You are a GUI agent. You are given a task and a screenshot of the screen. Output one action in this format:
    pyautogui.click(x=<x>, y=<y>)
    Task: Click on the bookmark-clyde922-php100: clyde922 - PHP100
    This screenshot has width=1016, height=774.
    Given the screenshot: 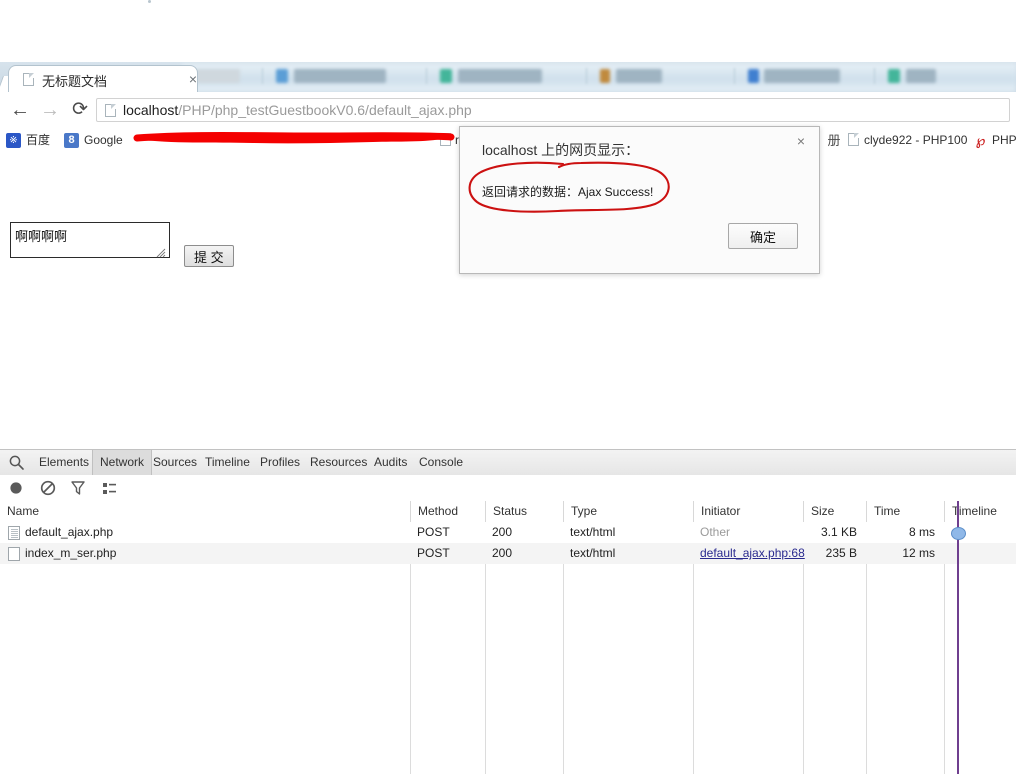 What is the action you would take?
    pyautogui.click(x=915, y=140)
    